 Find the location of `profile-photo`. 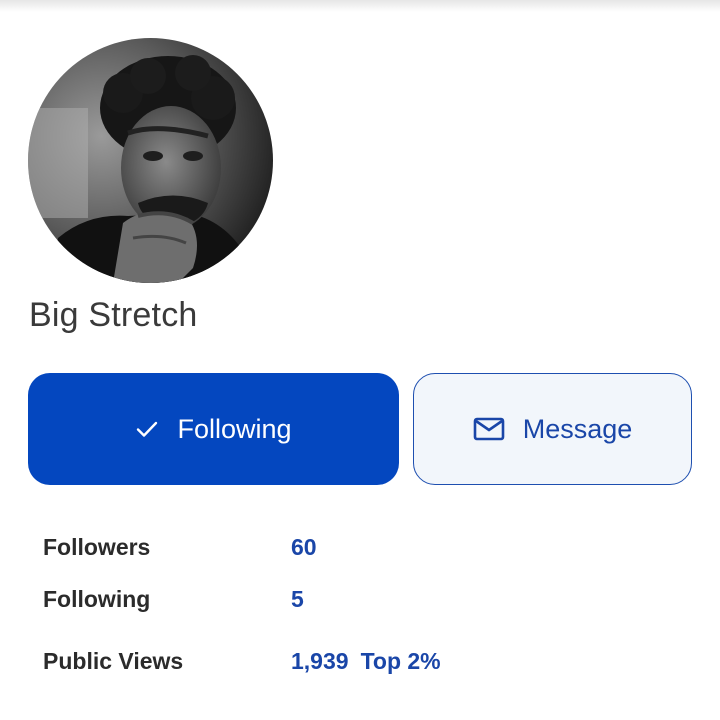

profile-photo is located at coordinates (150, 160).